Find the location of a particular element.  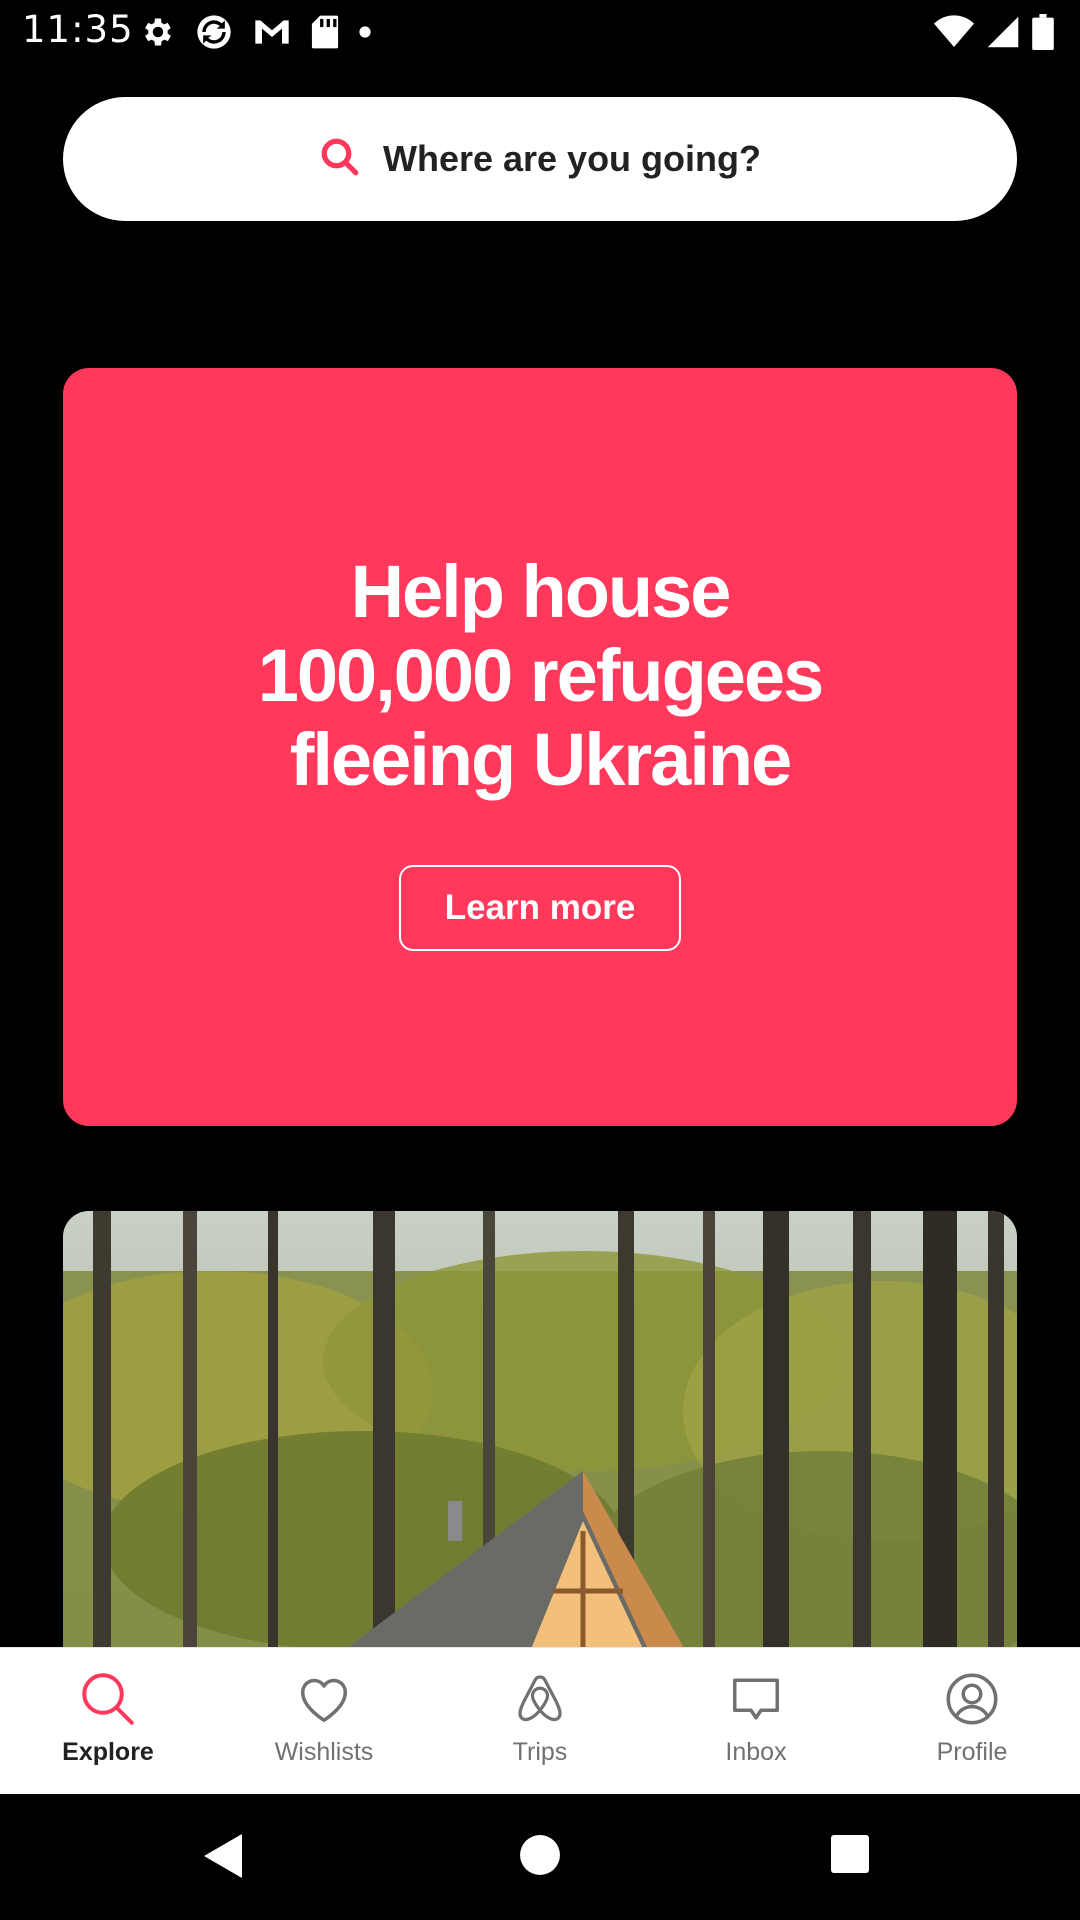

back-icon is located at coordinates (224, 1858).